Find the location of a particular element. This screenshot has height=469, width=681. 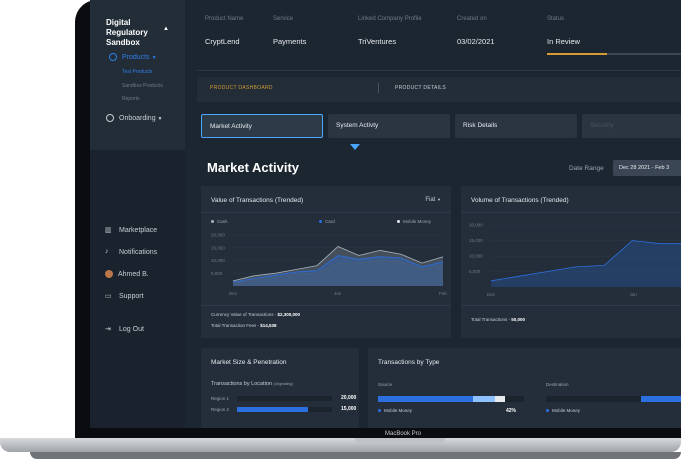

legend-cash: Cash is located at coordinates (219, 221).